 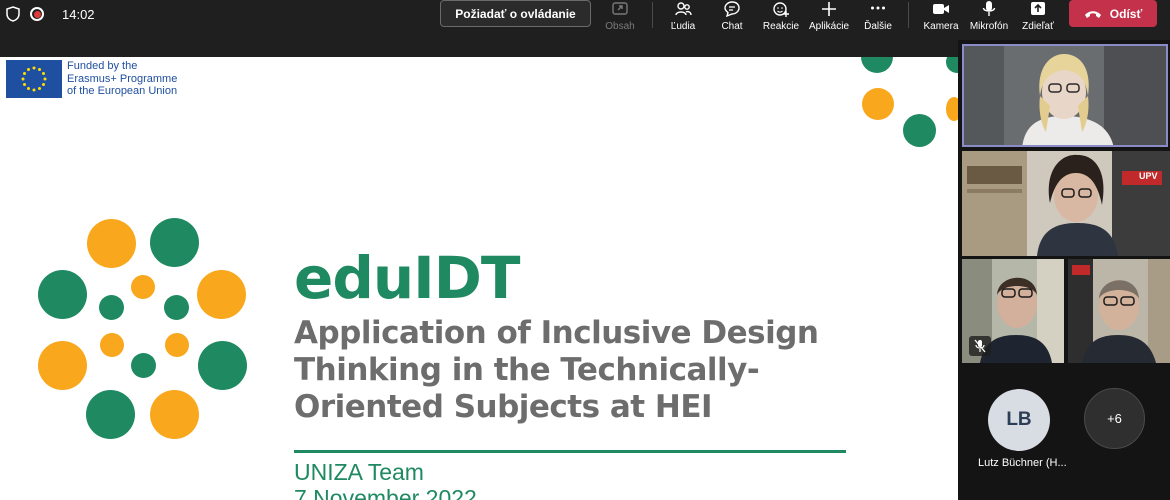 What do you see at coordinates (683, 9) in the screenshot?
I see `people-icon` at bounding box center [683, 9].